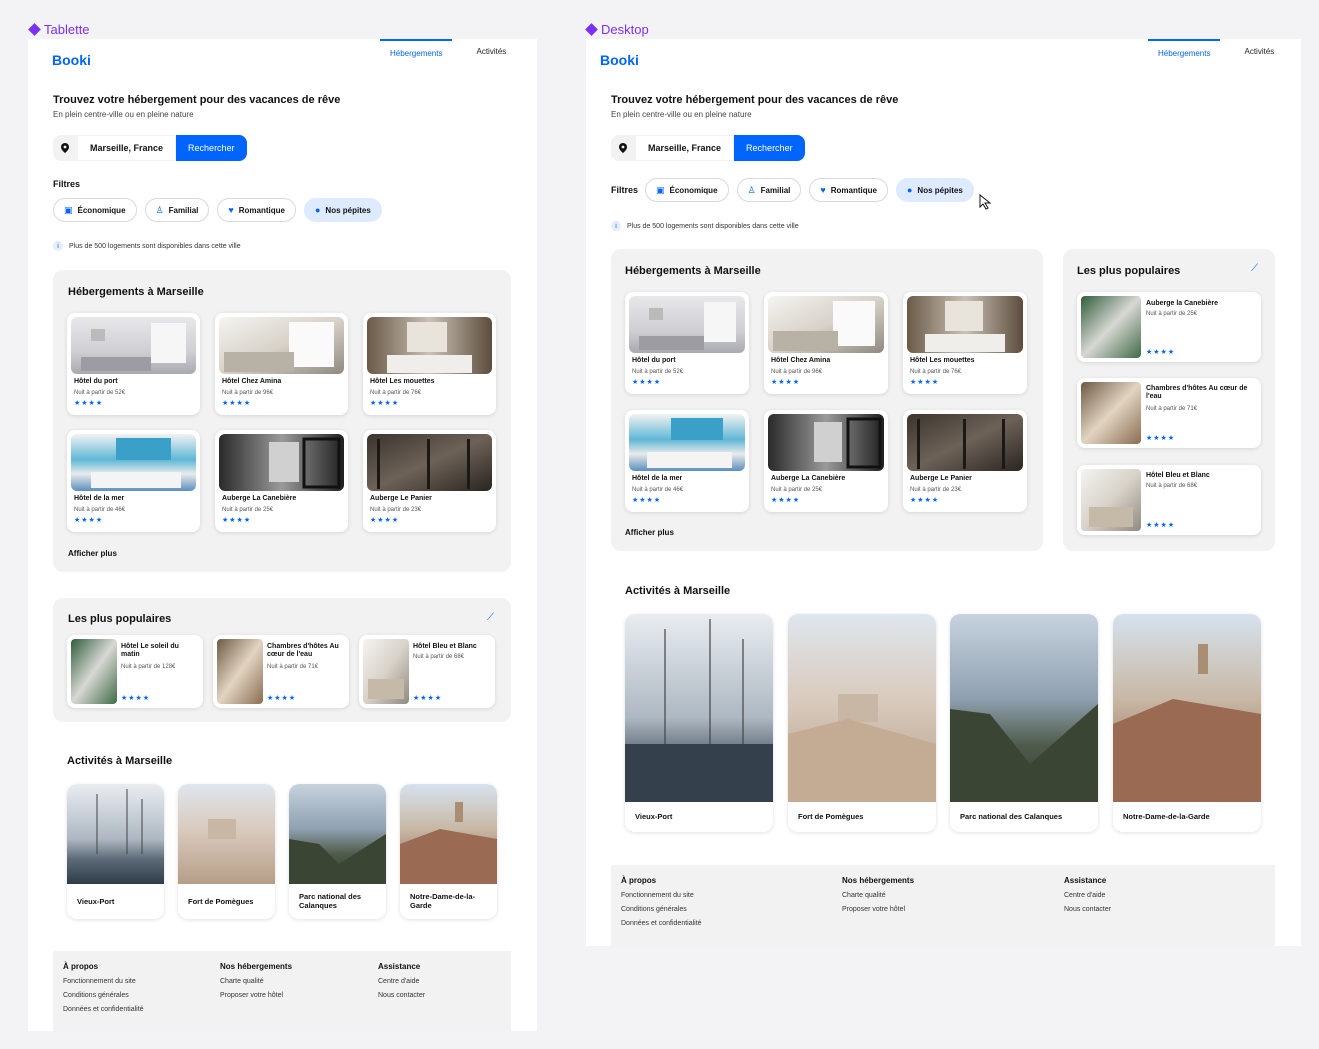  Describe the element at coordinates (120, 761) in the screenshot. I see `activities-title: Activités à Marseille` at that location.